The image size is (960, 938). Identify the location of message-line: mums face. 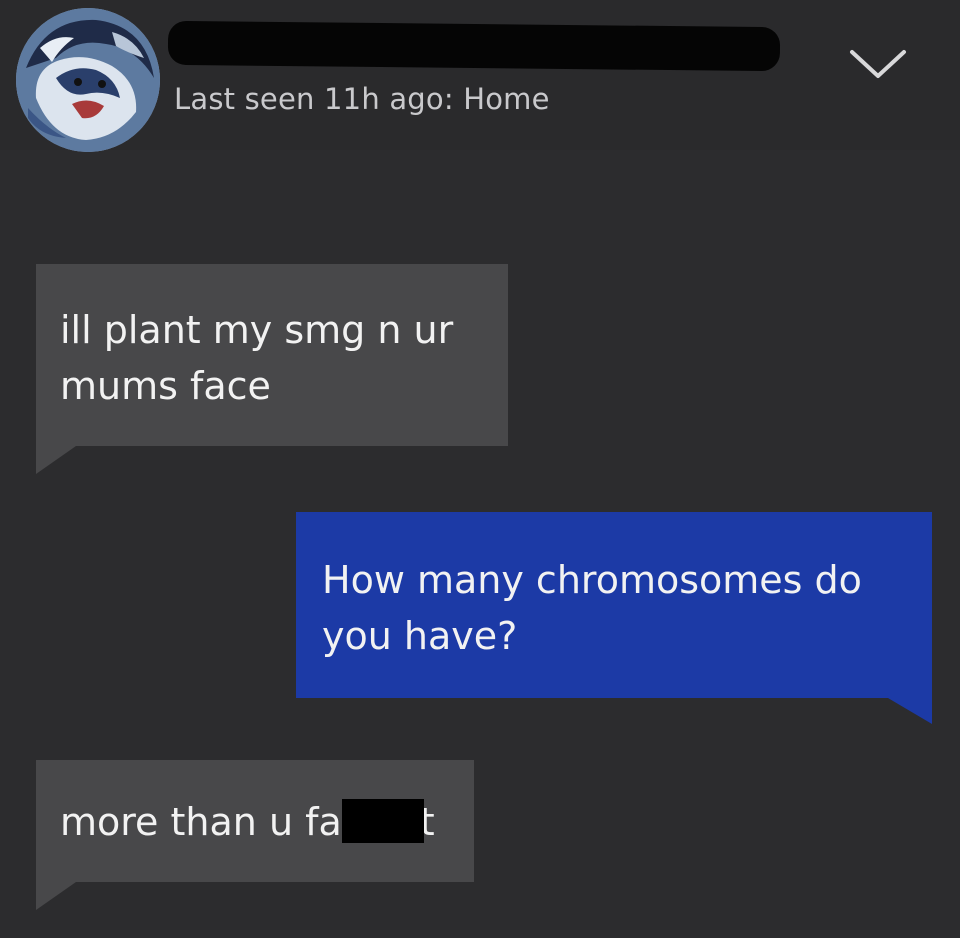
(165, 386).